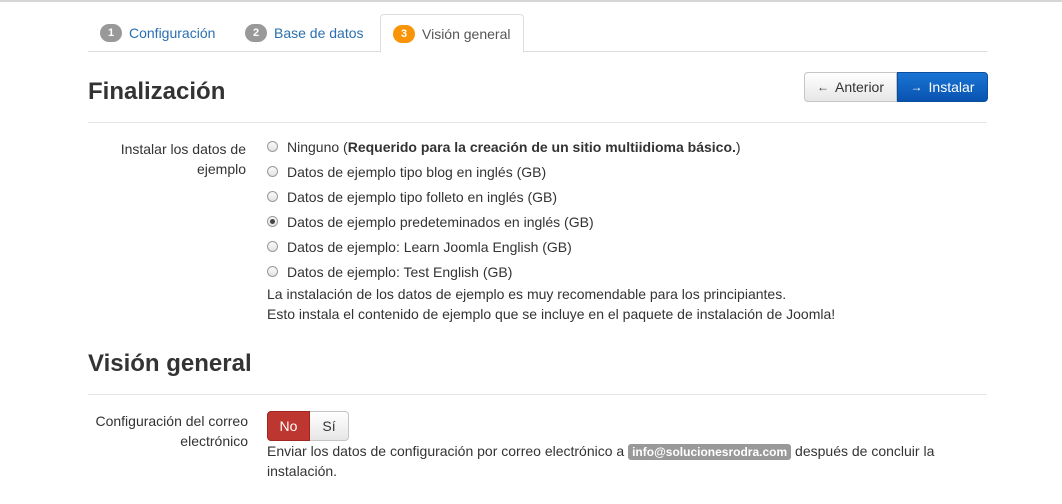 The width and height of the screenshot is (1062, 504). What do you see at coordinates (171, 431) in the screenshot?
I see `email-config-label: Configuración del correo electrónico` at bounding box center [171, 431].